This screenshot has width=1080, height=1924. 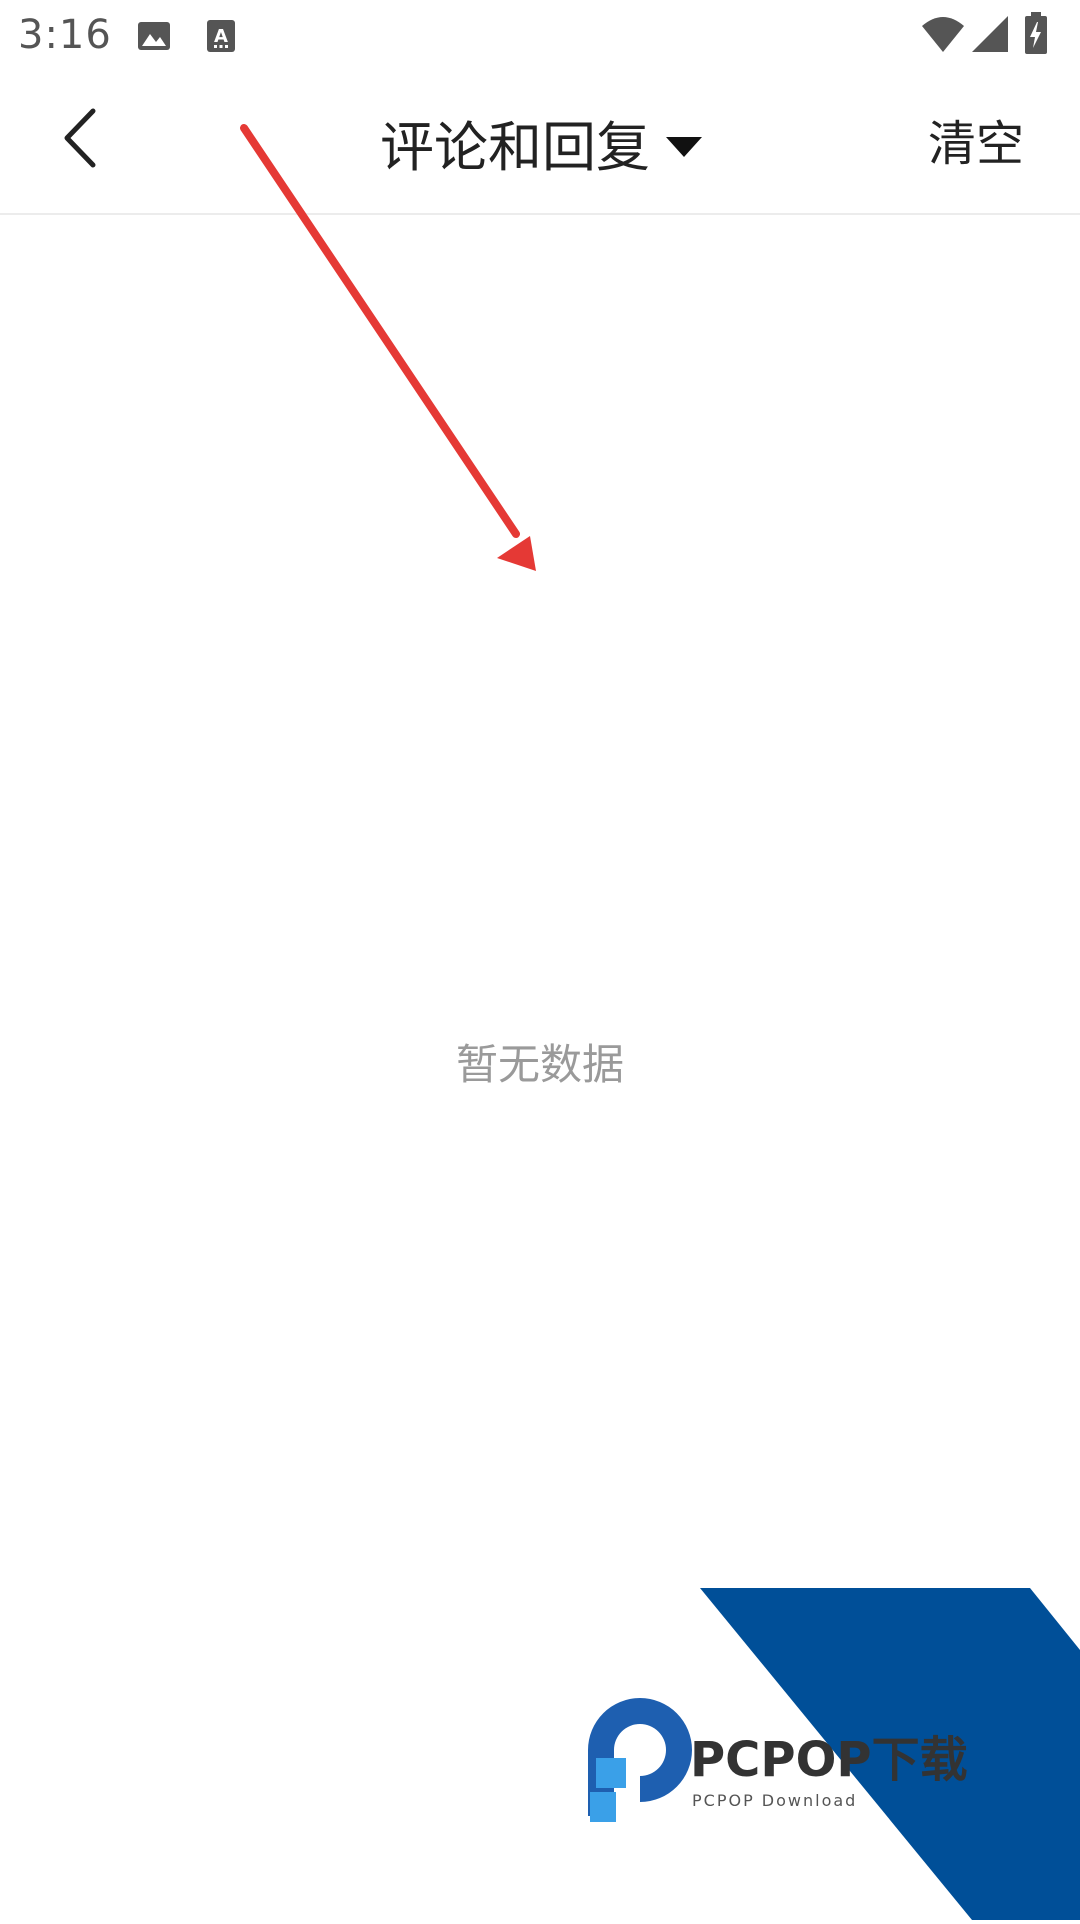 What do you see at coordinates (976, 144) in the screenshot?
I see `clear-button: 清空` at bounding box center [976, 144].